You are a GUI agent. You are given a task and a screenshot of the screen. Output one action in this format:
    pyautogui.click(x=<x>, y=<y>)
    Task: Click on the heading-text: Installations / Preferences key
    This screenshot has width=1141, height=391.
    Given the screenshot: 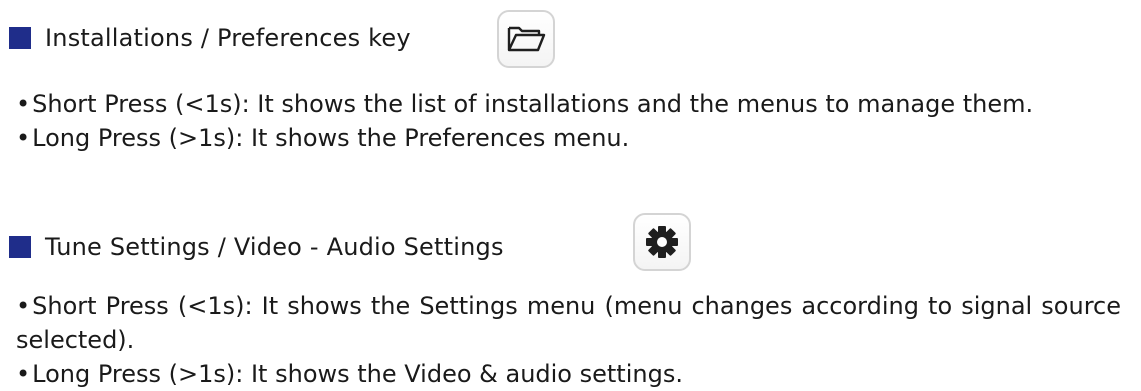 What is the action you would take?
    pyautogui.click(x=228, y=38)
    